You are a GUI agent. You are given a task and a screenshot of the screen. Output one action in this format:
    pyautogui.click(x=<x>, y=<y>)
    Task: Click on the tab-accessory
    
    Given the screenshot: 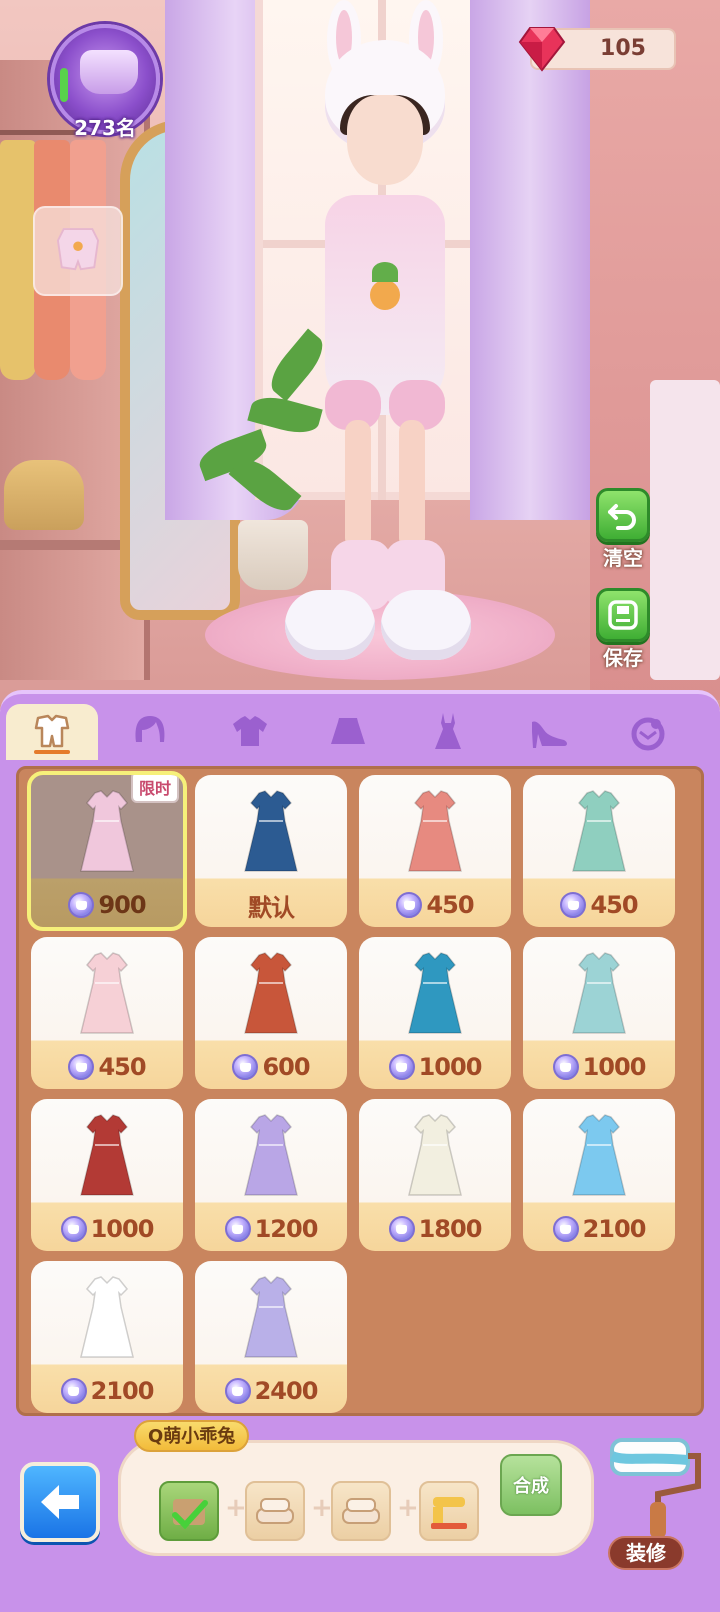 What is the action you would take?
    pyautogui.click(x=648, y=732)
    